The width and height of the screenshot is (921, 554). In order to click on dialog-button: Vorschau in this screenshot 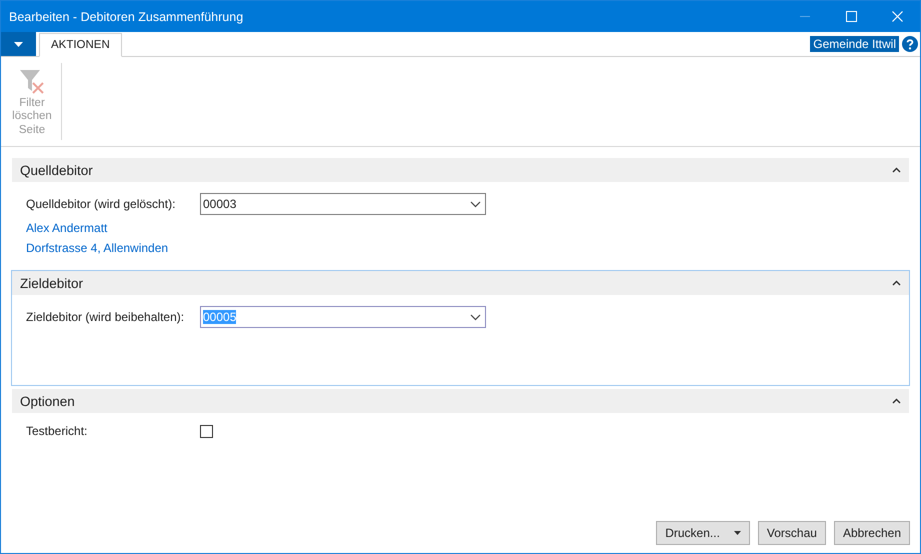, I will do `click(792, 533)`.